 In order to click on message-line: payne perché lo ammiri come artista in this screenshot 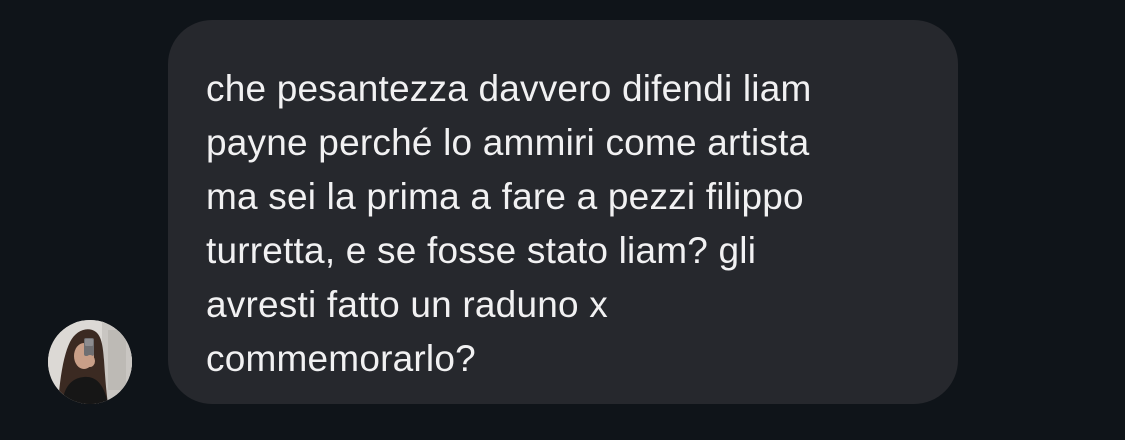, I will do `click(508, 142)`.